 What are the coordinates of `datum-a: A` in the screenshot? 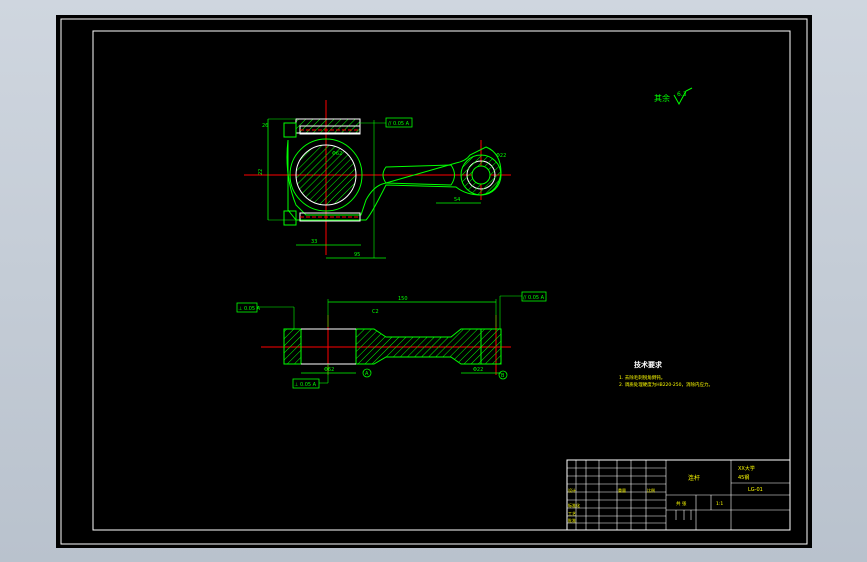 It's located at (367, 374).